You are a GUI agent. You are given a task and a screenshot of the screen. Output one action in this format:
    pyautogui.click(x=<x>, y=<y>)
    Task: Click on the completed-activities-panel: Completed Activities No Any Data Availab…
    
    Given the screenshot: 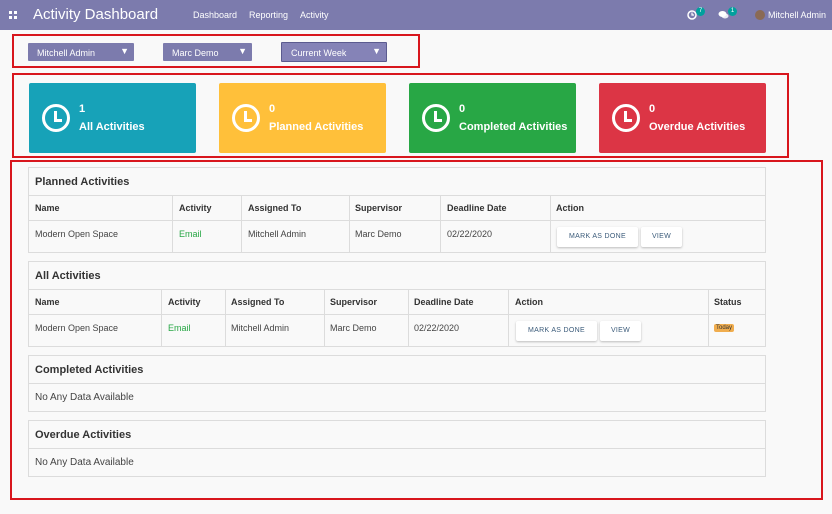 What is the action you would take?
    pyautogui.click(x=397, y=383)
    